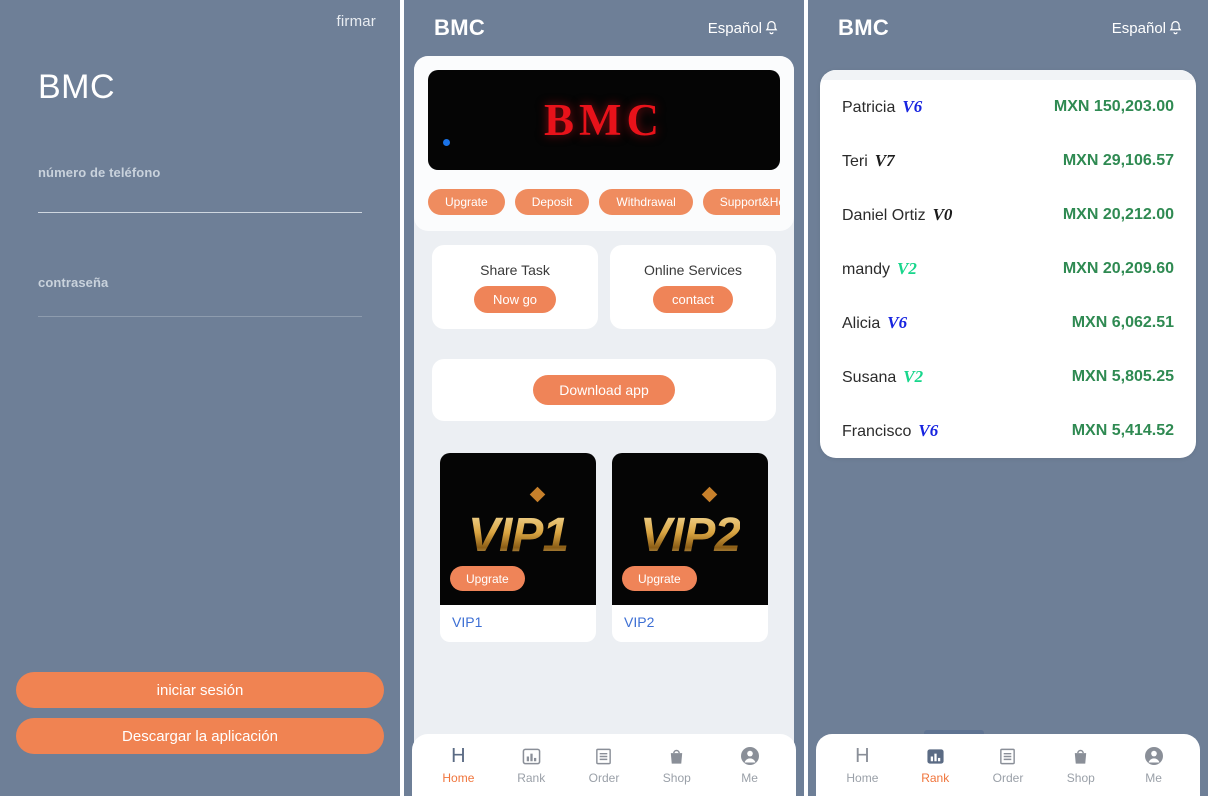 The width and height of the screenshot is (1213, 796). I want to click on rank-row-name: Susana, so click(869, 377).